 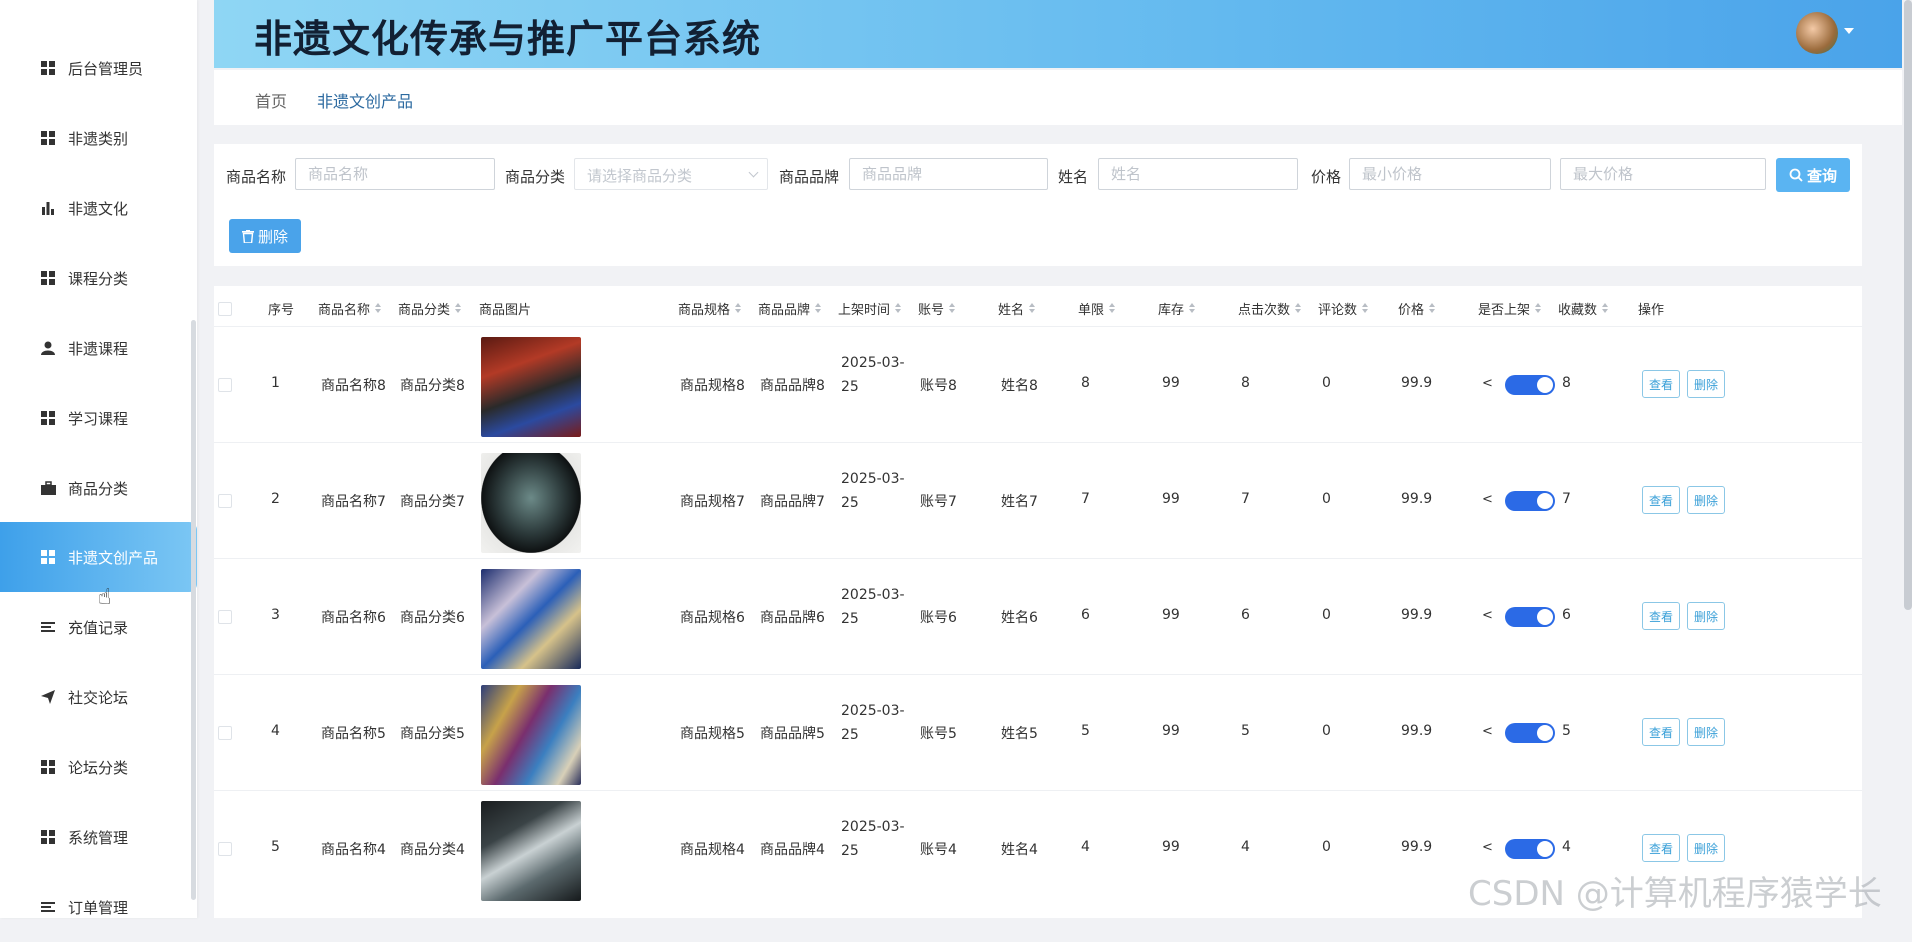 I want to click on cell-category: 商品分类4, so click(x=432, y=850).